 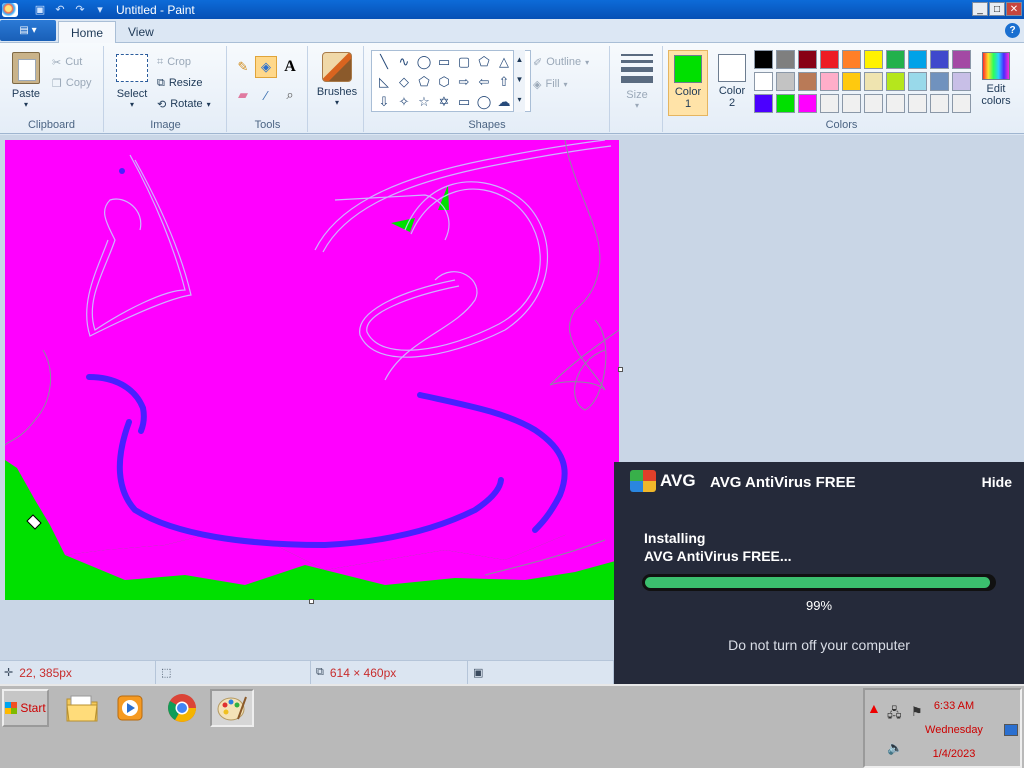 I want to click on file-explorer-icon, so click(x=82, y=708).